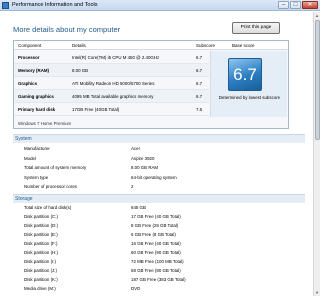 The image size is (320, 296). Describe the element at coordinates (138, 207) in the screenshot. I see `storage-value: 645 GB` at that location.